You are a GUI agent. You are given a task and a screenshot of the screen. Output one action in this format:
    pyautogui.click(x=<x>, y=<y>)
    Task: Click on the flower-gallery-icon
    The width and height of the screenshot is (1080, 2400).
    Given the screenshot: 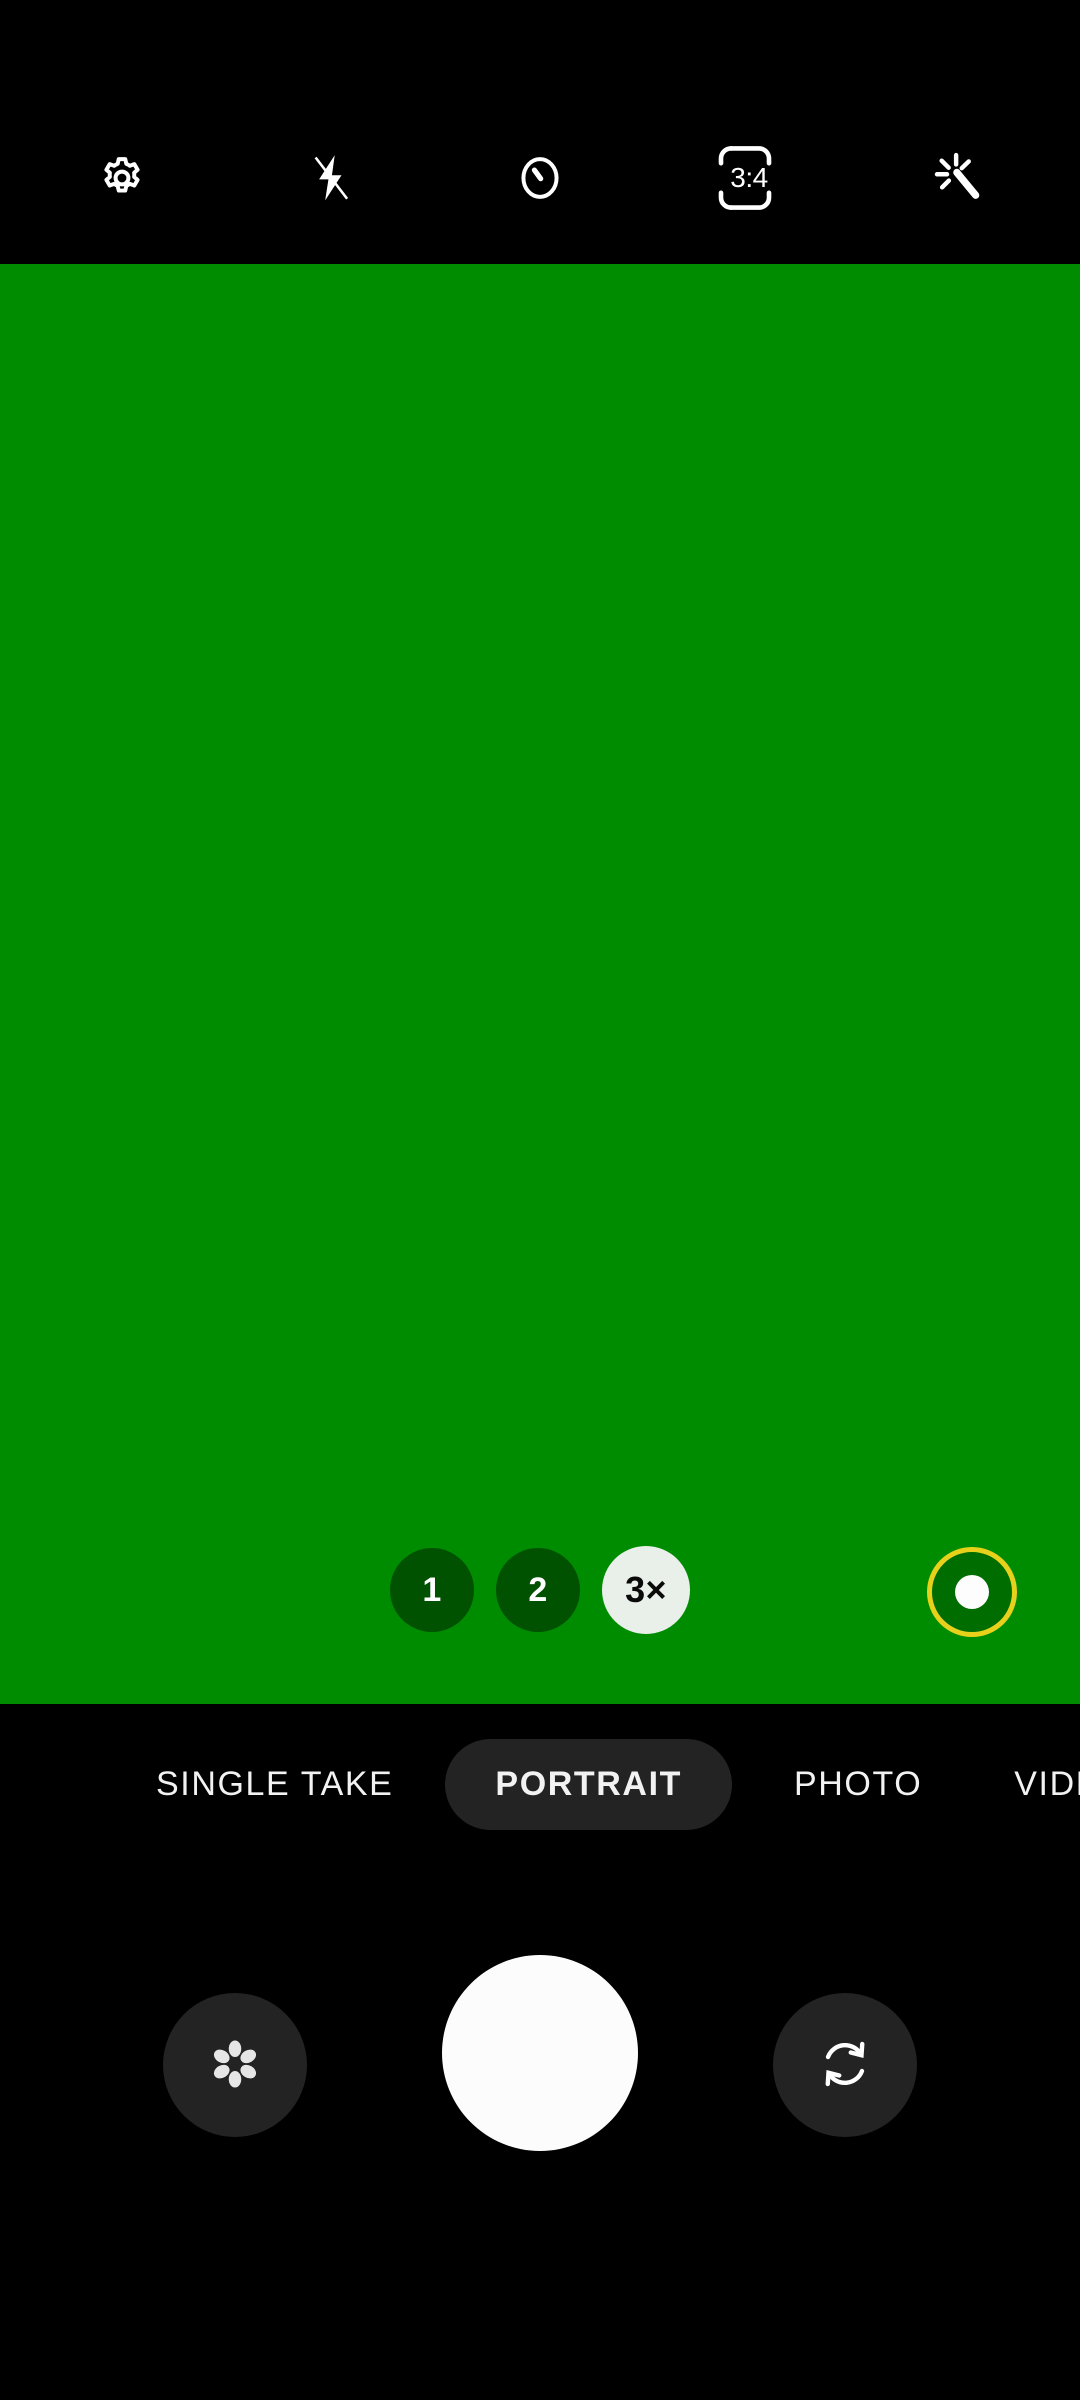 What is the action you would take?
    pyautogui.click(x=235, y=2065)
    